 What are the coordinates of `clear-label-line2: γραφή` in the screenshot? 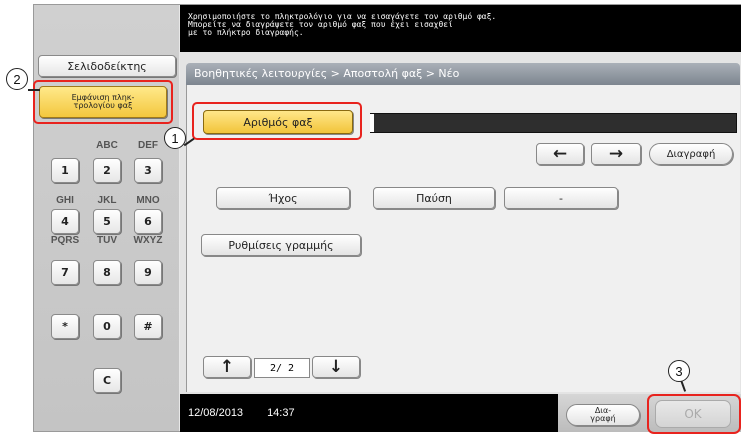 It's located at (603, 418).